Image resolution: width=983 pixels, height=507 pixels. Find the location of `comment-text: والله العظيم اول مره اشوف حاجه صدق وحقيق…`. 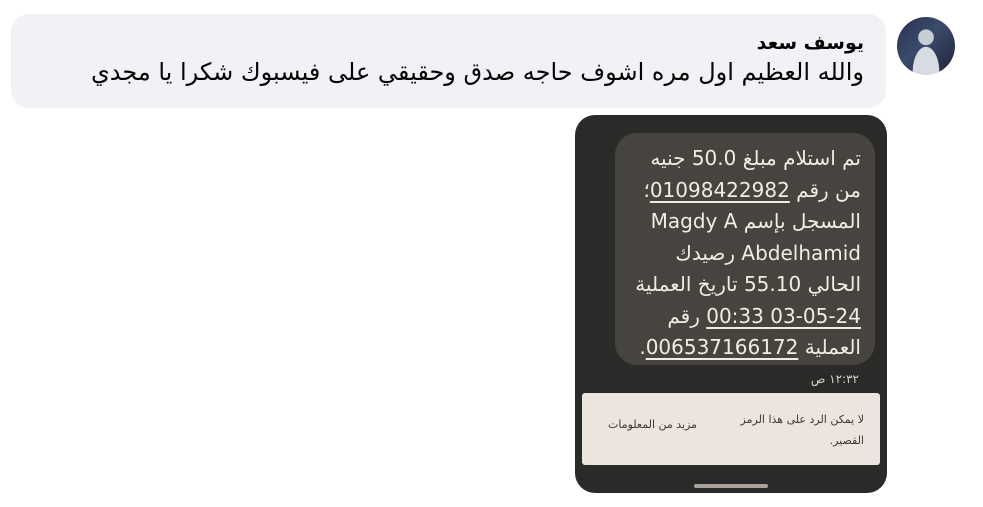

comment-text: والله العظيم اول مره اشوف حاجه صدق وحقيق… is located at coordinates (477, 72).